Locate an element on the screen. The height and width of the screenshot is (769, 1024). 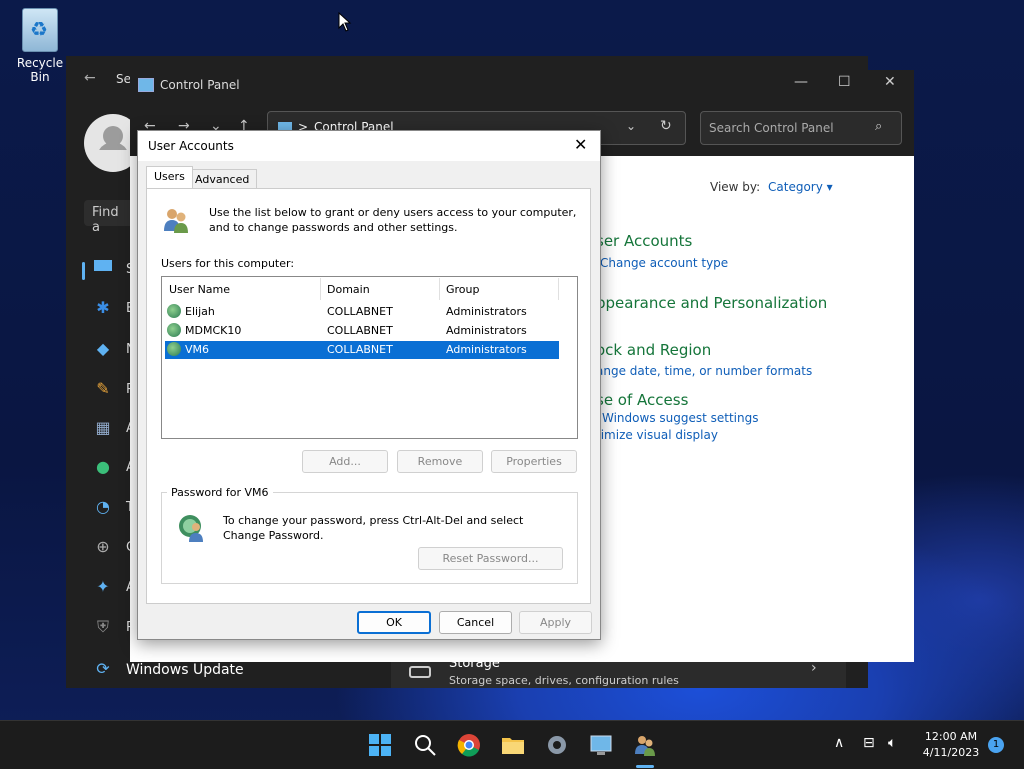
paintbrush-icon: ✎ is located at coordinates (103, 389).